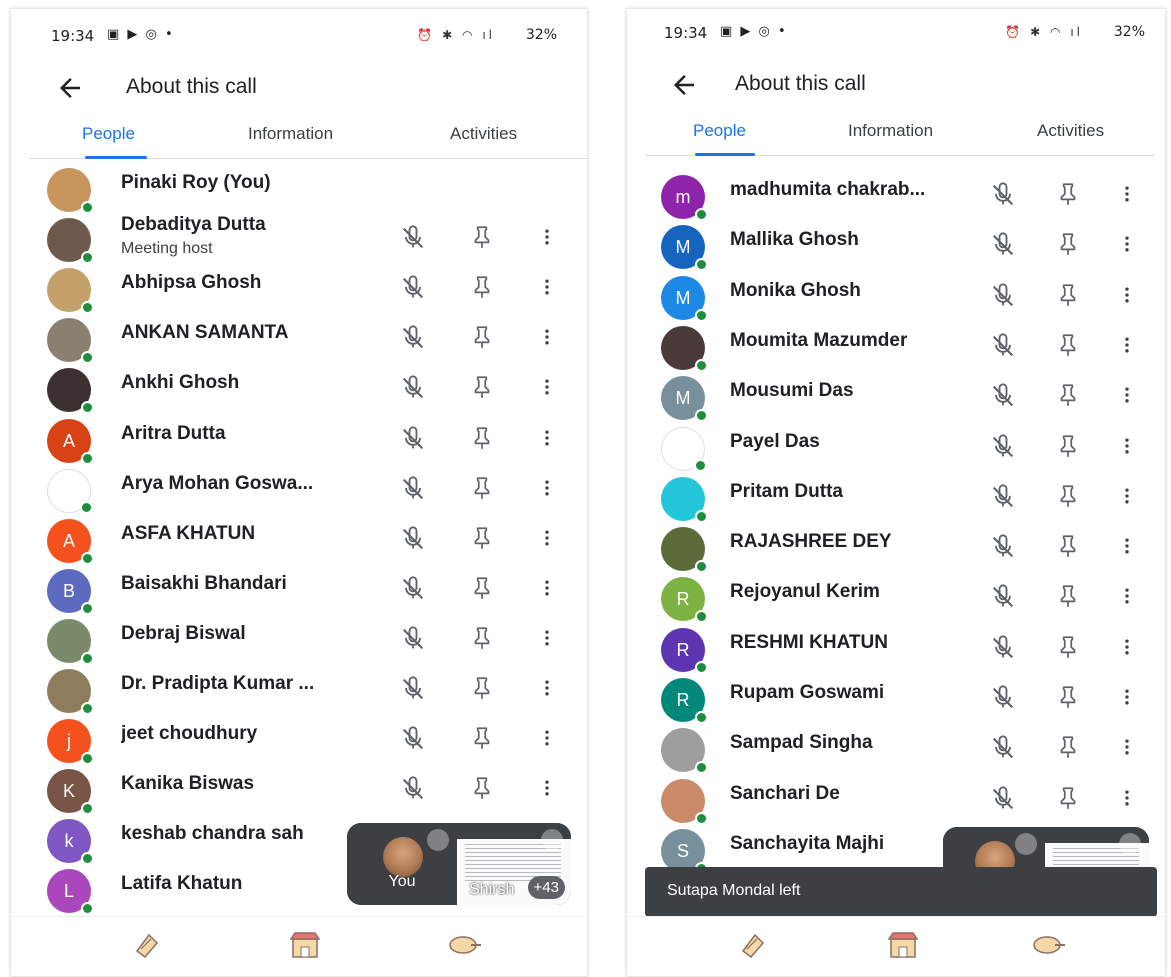 The height and width of the screenshot is (977, 1171). What do you see at coordinates (896, 803) in the screenshot?
I see `participant-row: Sanchari De` at bounding box center [896, 803].